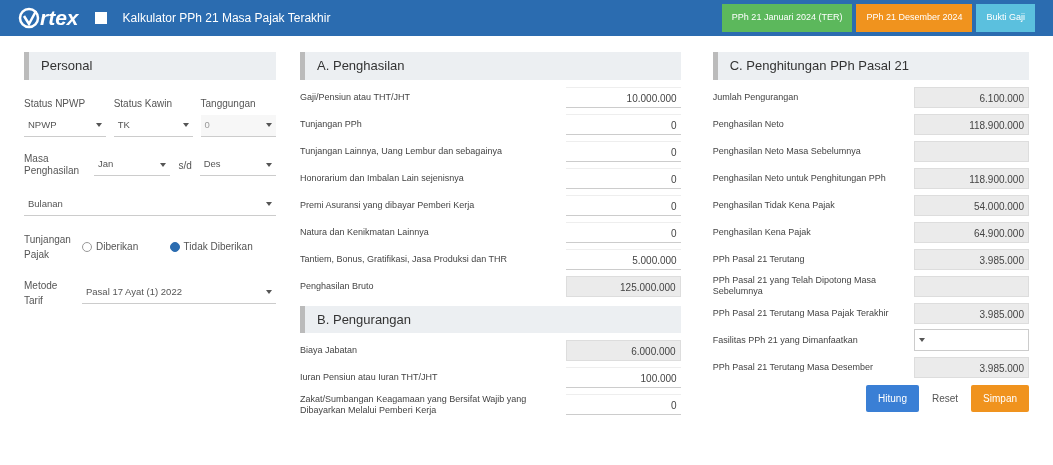 The height and width of the screenshot is (465, 1053). I want to click on field-label: Natura dan Kenikmatan Lainnya, so click(365, 232).